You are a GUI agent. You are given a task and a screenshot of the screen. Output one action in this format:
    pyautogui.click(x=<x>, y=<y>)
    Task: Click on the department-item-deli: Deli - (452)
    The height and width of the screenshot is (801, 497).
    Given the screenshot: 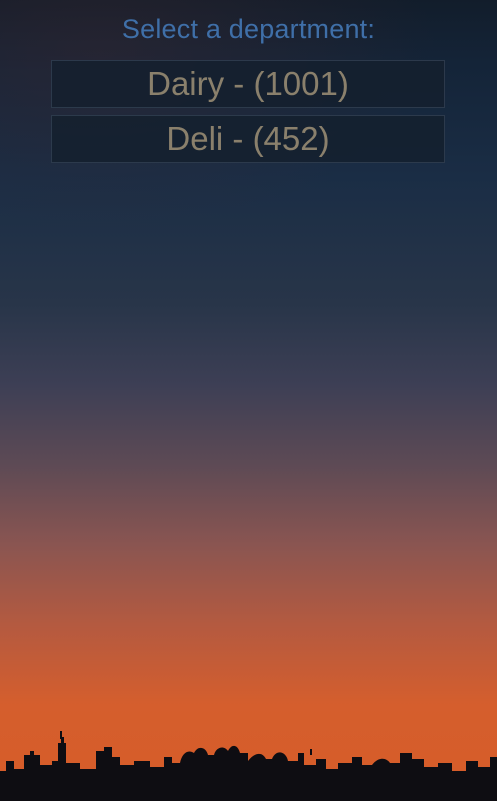 What is the action you would take?
    pyautogui.click(x=248, y=139)
    